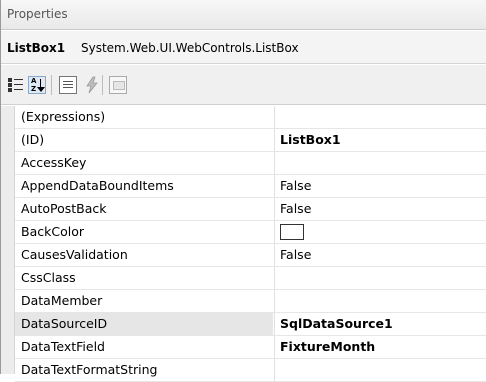 Image resolution: width=486 pixels, height=382 pixels. What do you see at coordinates (64, 208) in the screenshot?
I see `property-name: AutoPostBack` at bounding box center [64, 208].